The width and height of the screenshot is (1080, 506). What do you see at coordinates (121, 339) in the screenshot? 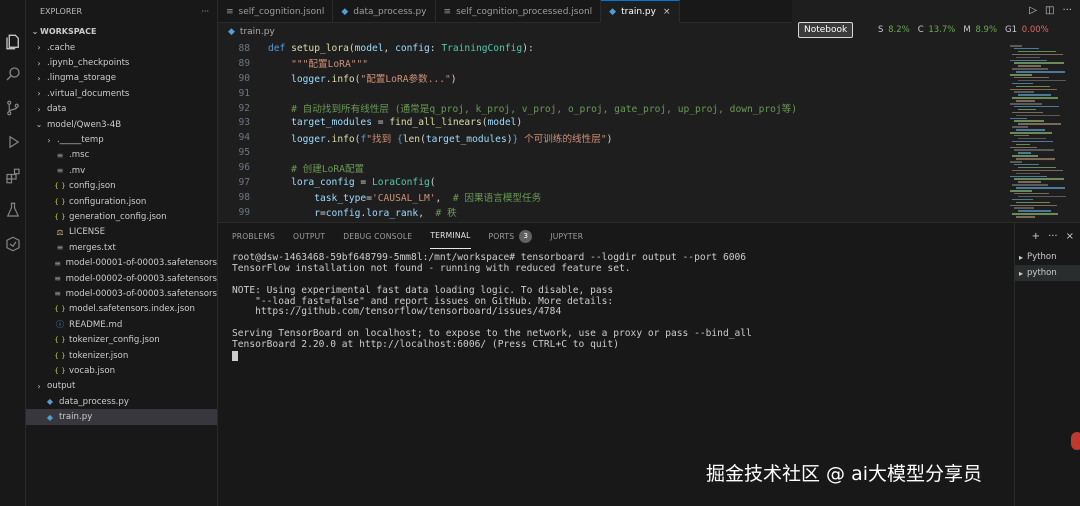
I see `file-item: { } tokenizer_config.json` at bounding box center [121, 339].